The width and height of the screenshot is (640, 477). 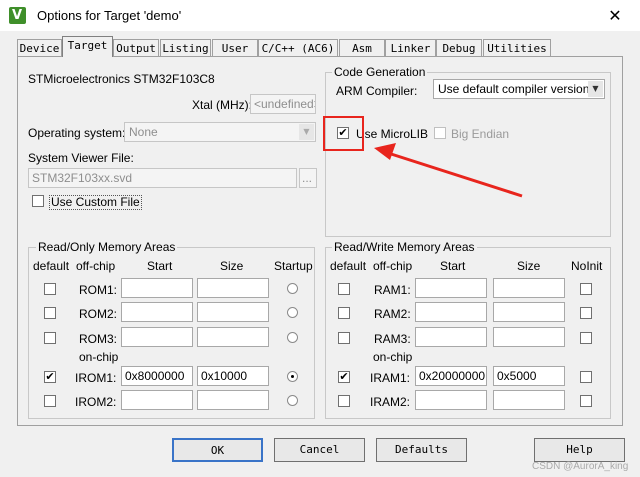 I want to click on code-generation-title: Code Generation, so click(x=380, y=72).